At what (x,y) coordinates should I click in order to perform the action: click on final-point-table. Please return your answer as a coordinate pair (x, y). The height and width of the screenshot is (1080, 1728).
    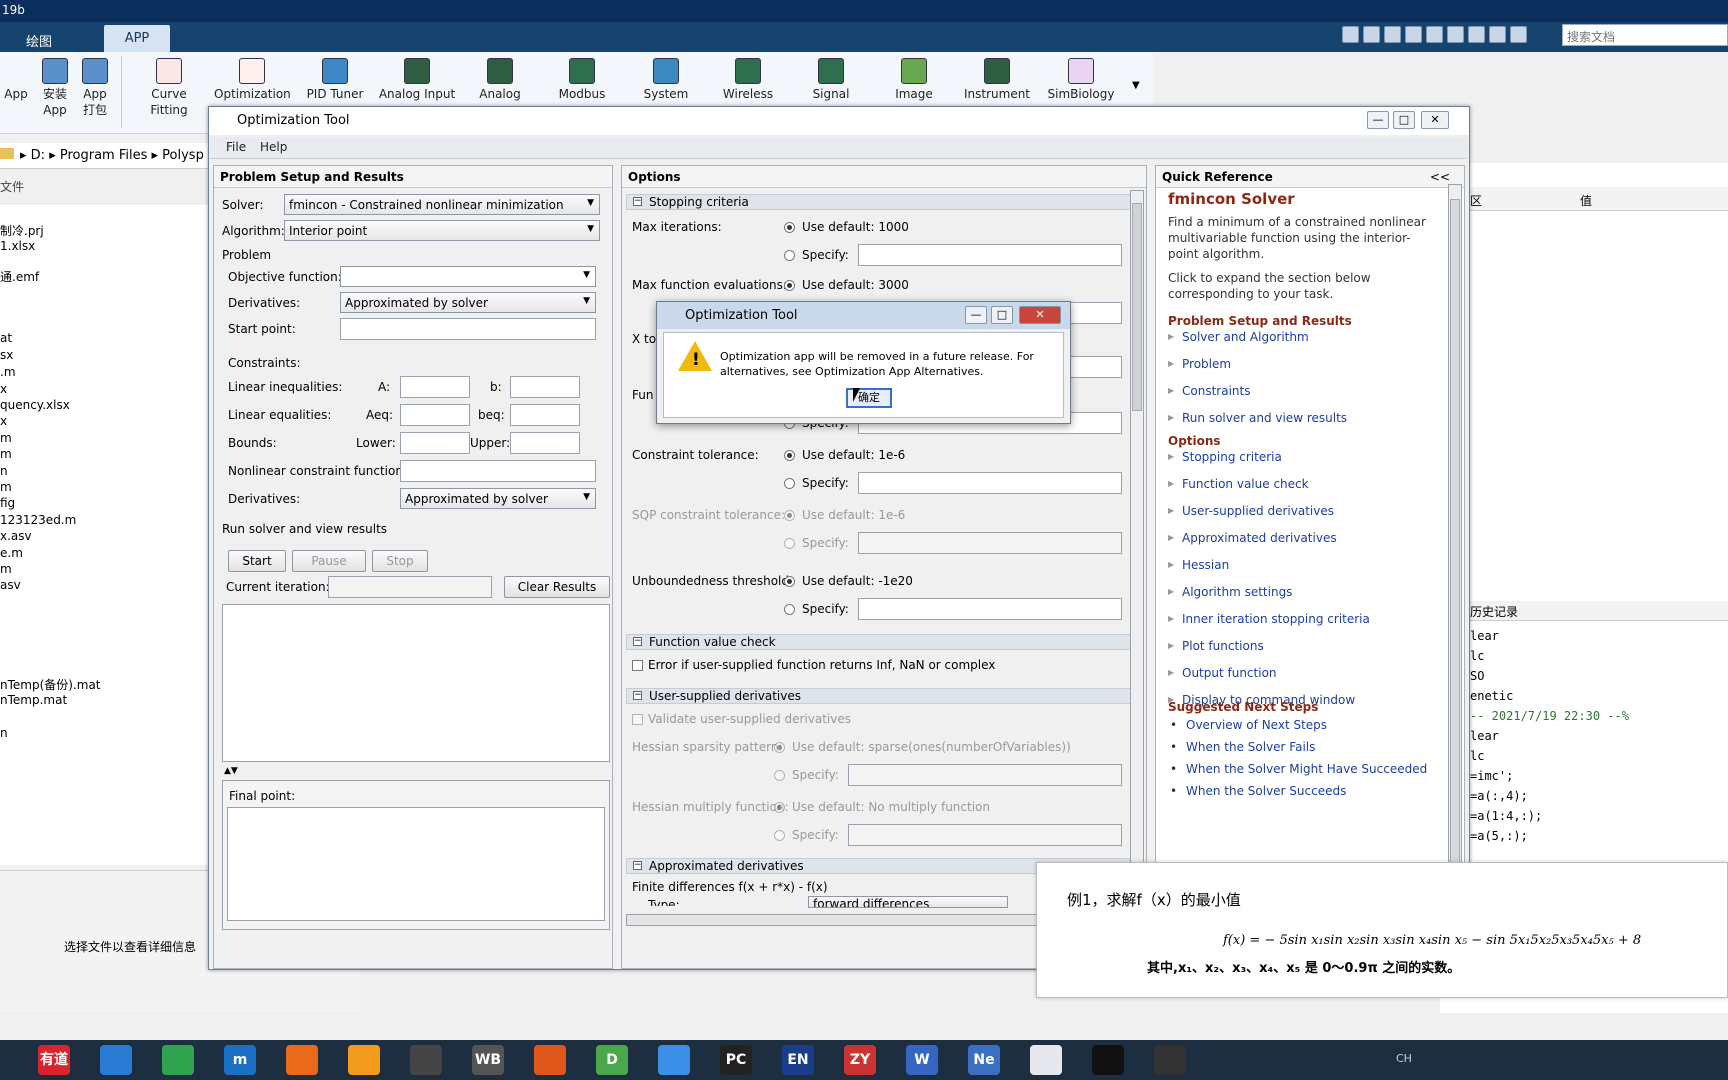
    Looking at the image, I should click on (416, 864).